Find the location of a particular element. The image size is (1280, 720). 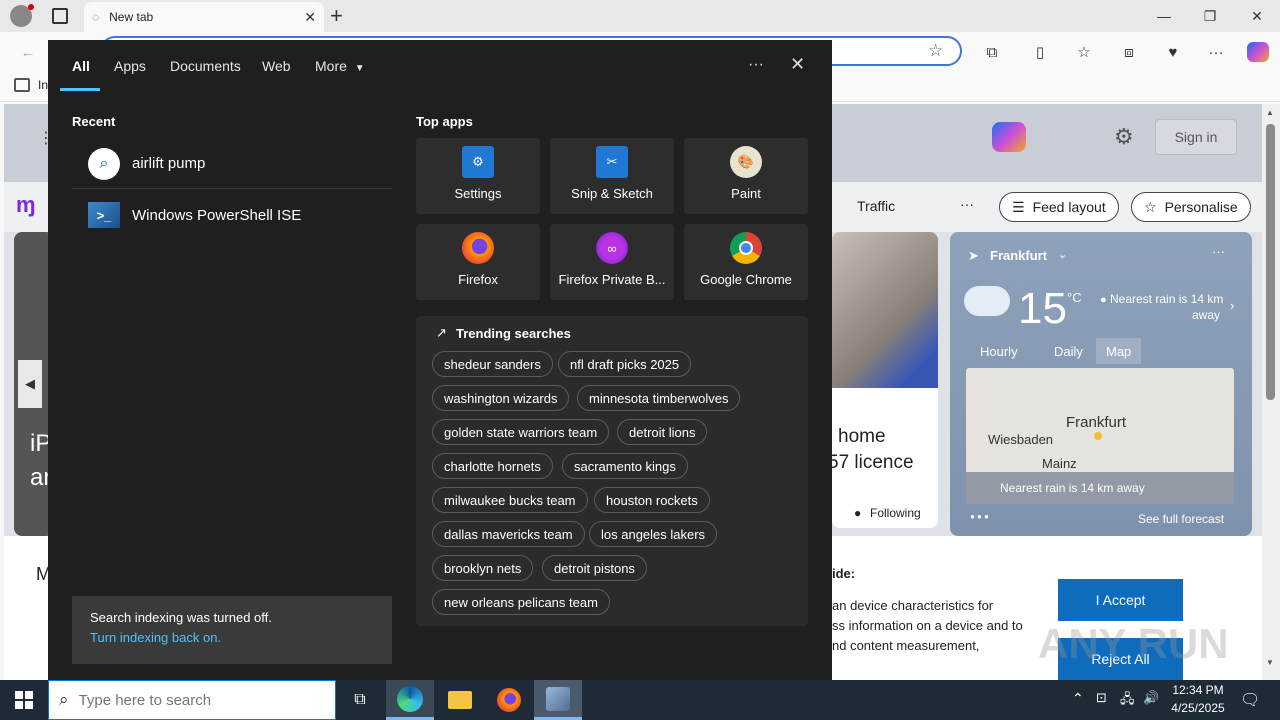

app-tile-settings: ⚙ Settings is located at coordinates (478, 176).